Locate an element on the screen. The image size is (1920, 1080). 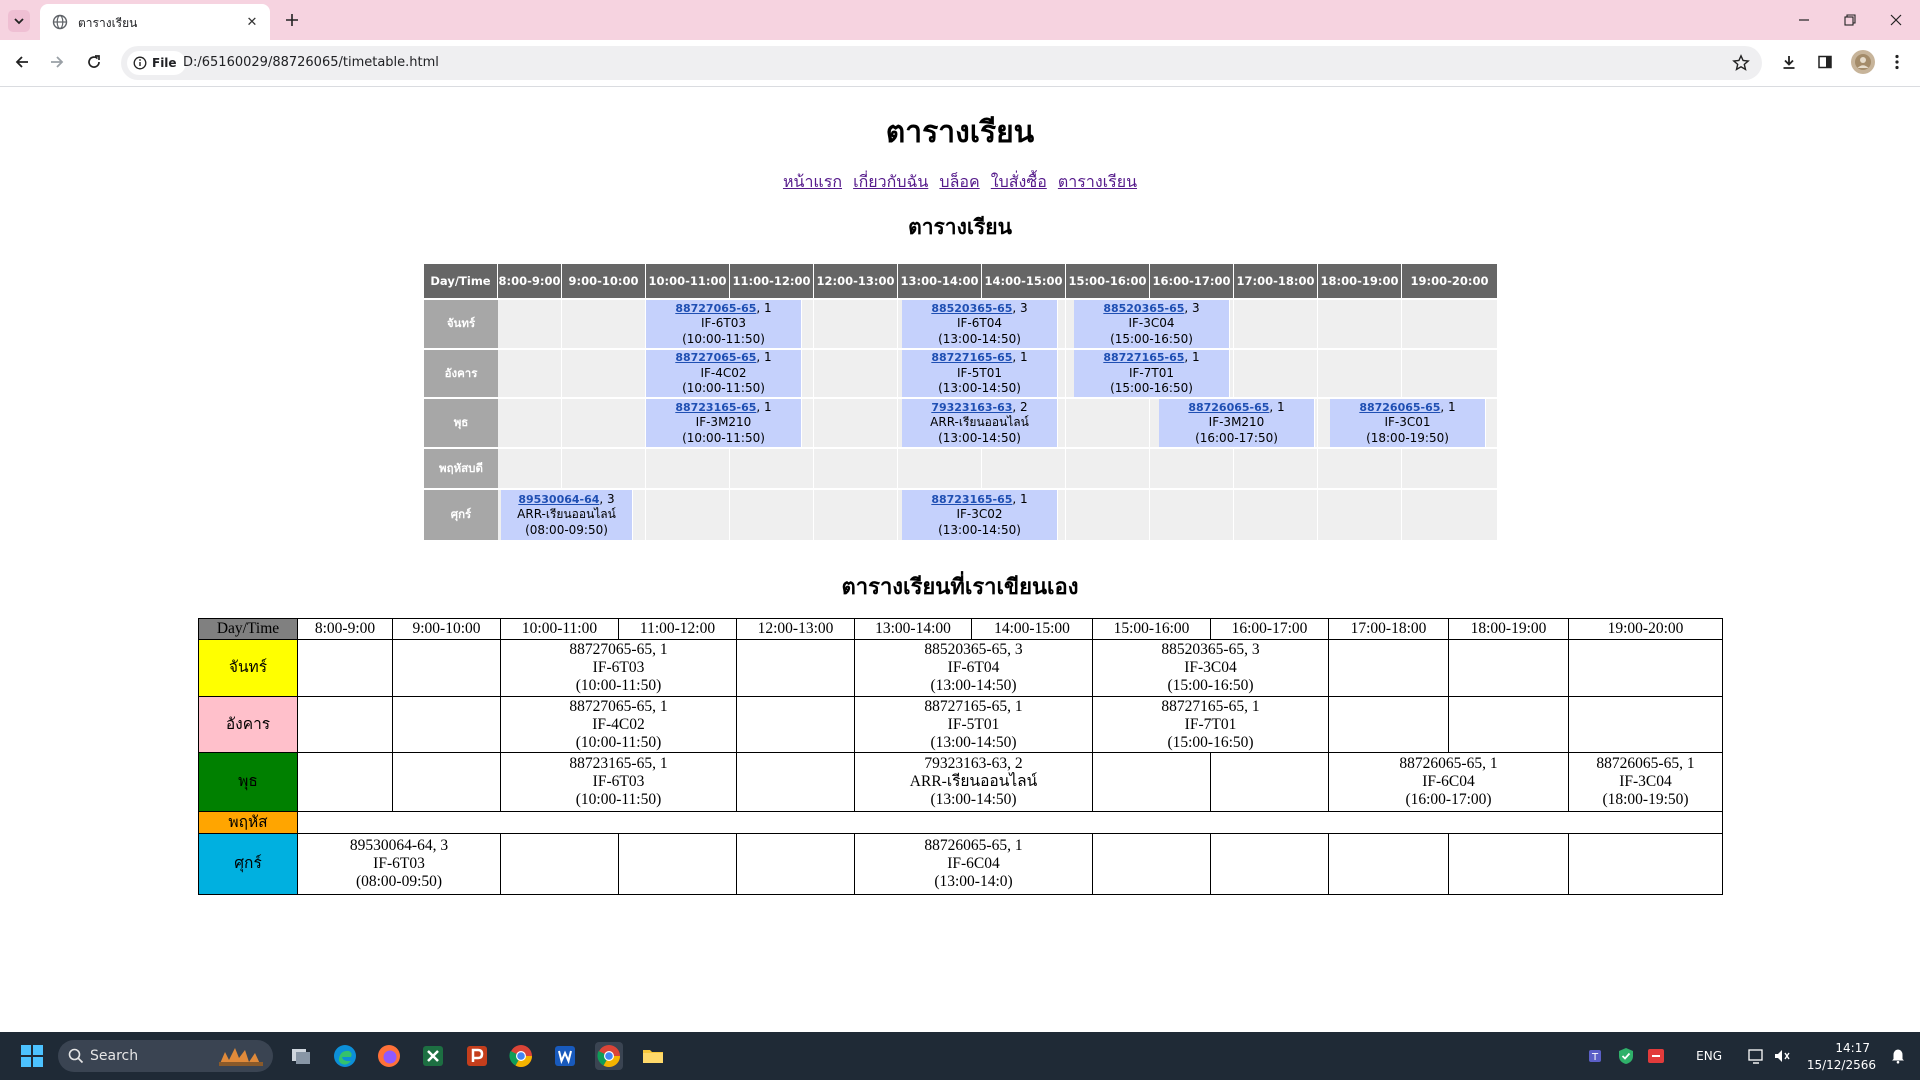
class-block: 88723165-65, 1 IF-3C02 (13:00-14:50) is located at coordinates (980, 516).